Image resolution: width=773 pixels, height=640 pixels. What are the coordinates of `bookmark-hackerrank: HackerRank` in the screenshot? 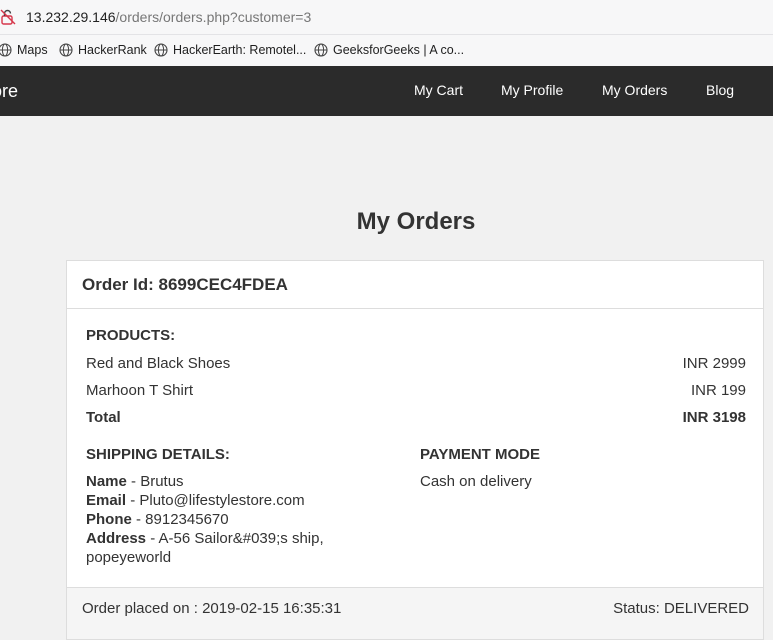 It's located at (103, 50).